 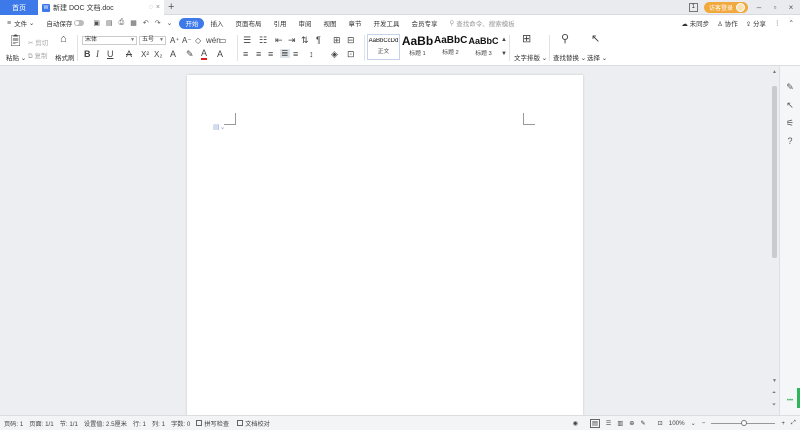 What do you see at coordinates (775, 240) in the screenshot?
I see `vertical-scrollbar: ▲ ▼ ⏶ ⏷` at bounding box center [775, 240].